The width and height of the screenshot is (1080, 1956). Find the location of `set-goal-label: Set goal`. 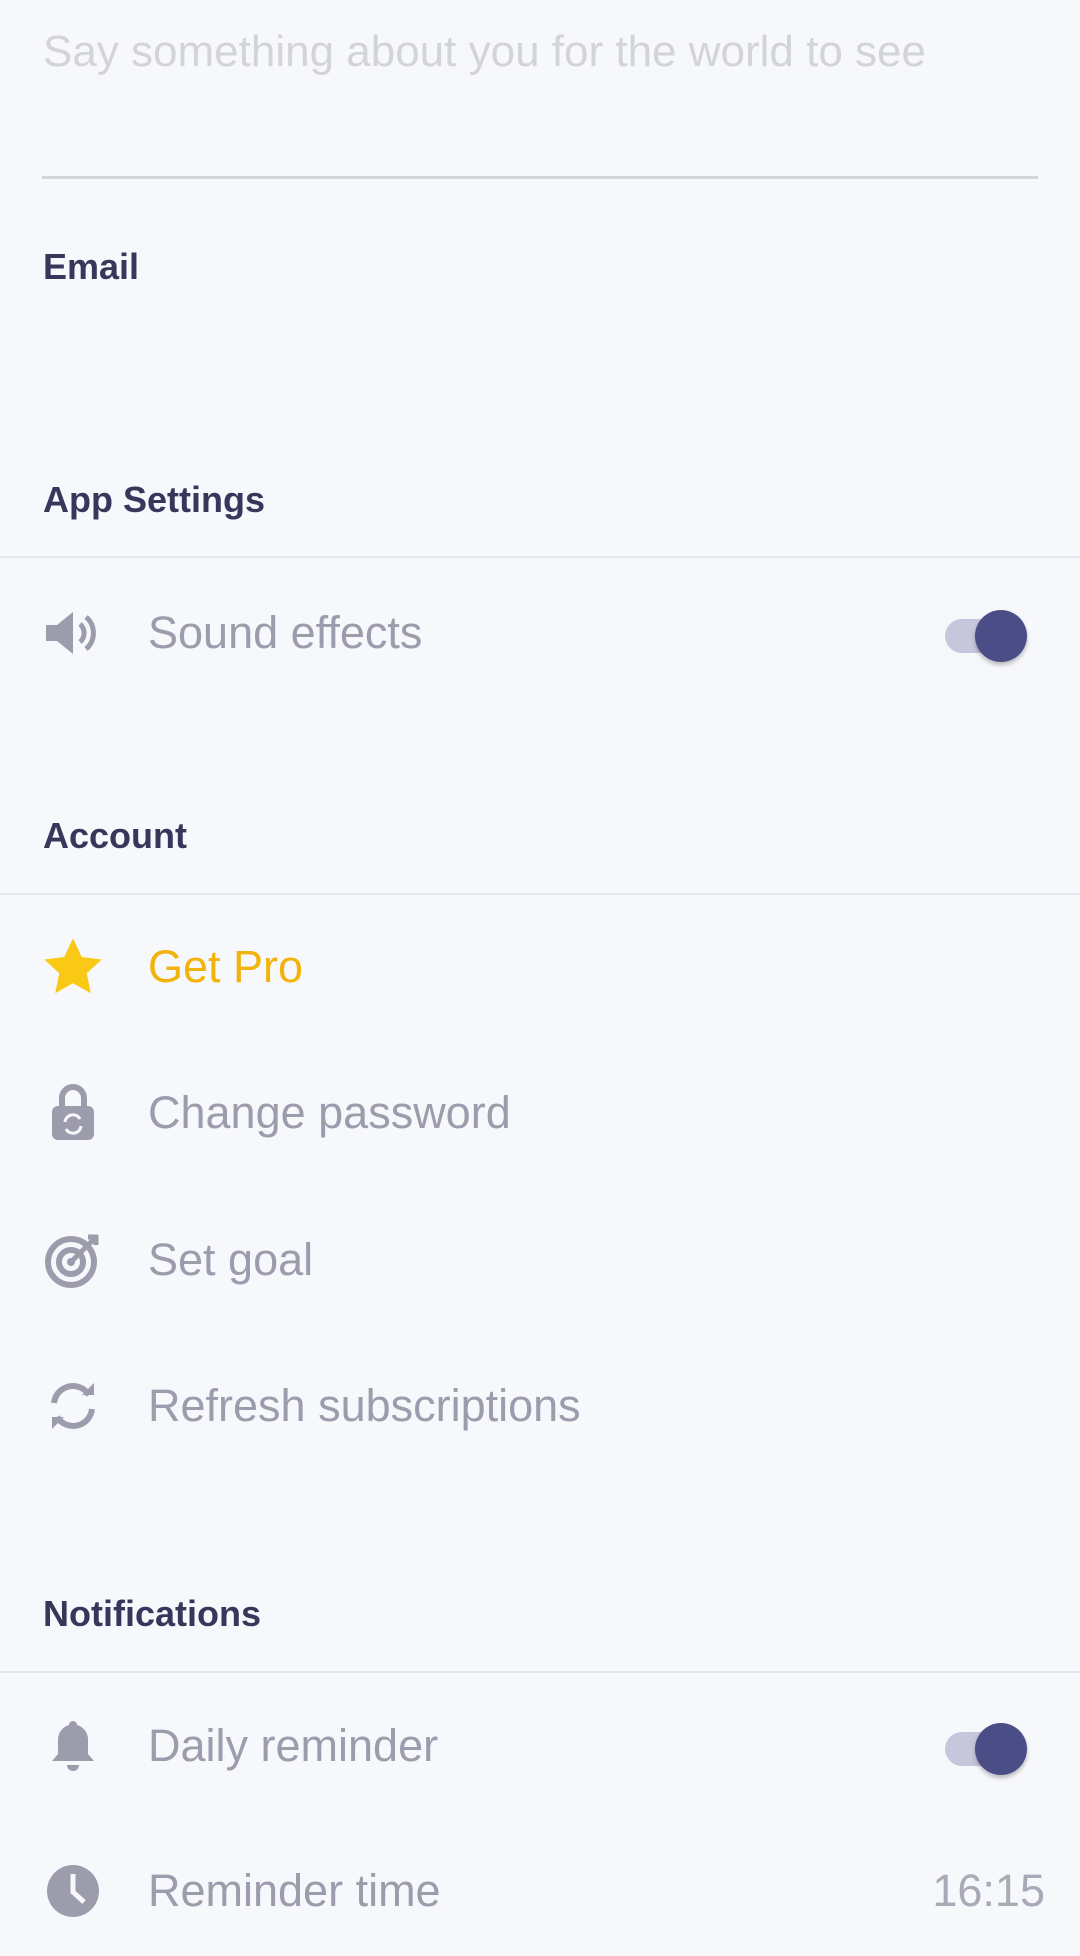

set-goal-label: Set goal is located at coordinates (231, 1259).